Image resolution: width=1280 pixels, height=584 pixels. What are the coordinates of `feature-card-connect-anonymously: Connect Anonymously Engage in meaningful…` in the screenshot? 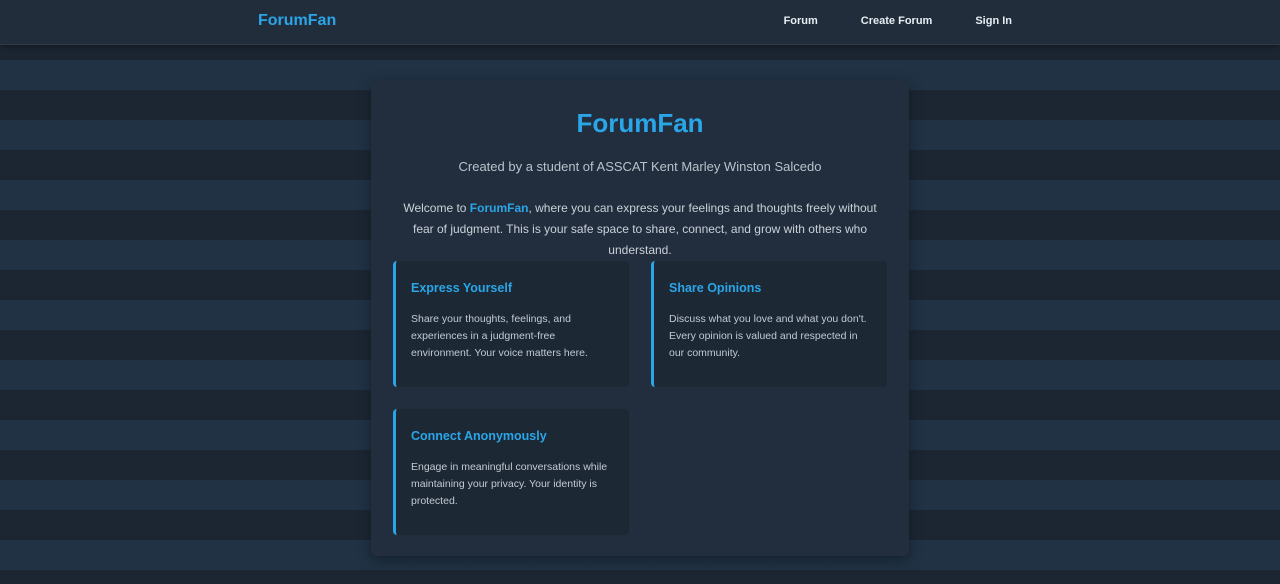 It's located at (511, 472).